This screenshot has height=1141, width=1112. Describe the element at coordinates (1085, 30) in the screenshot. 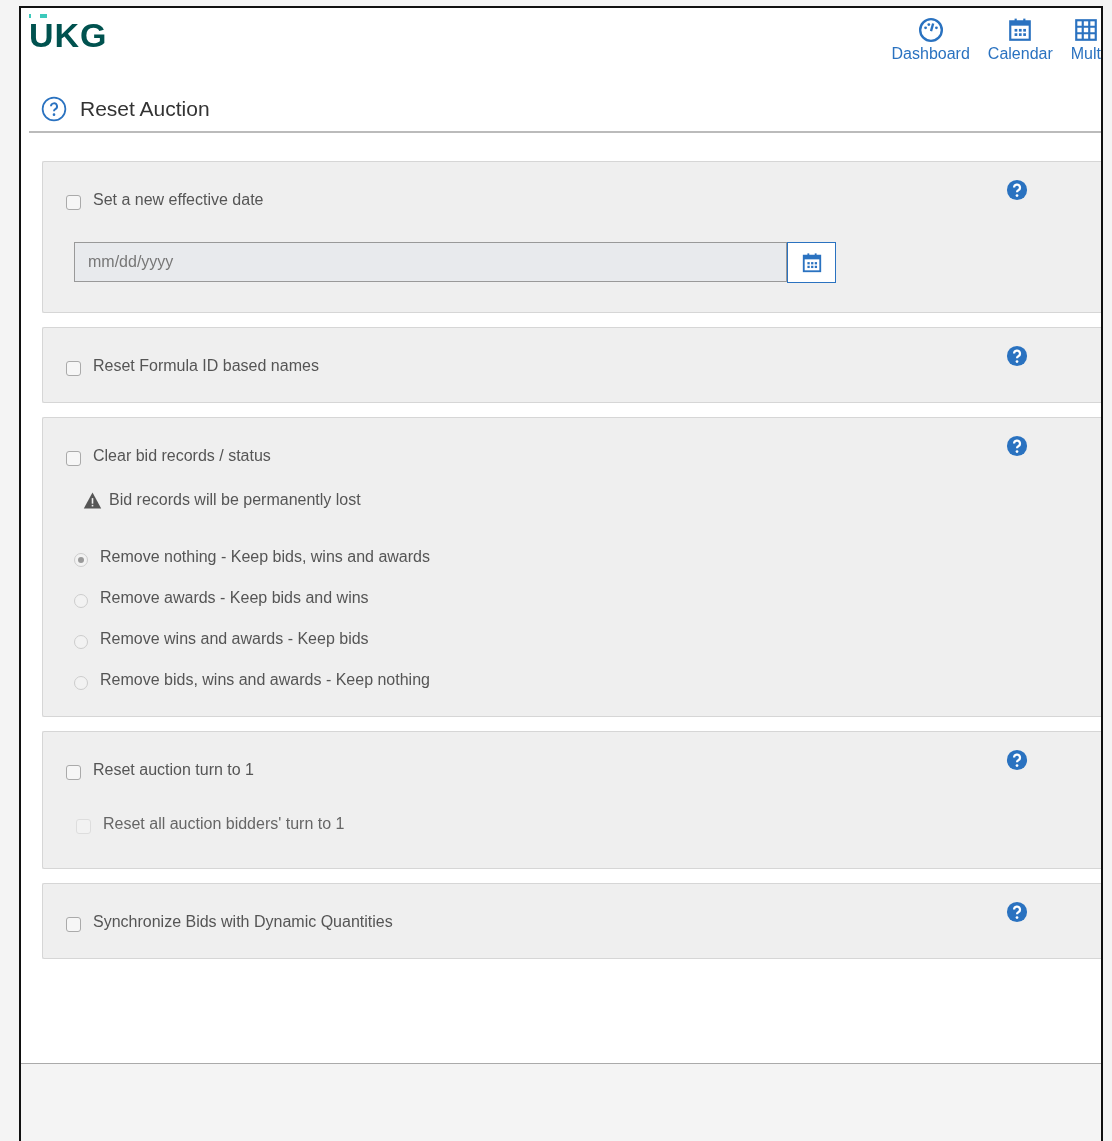

I see `grid-icon` at that location.